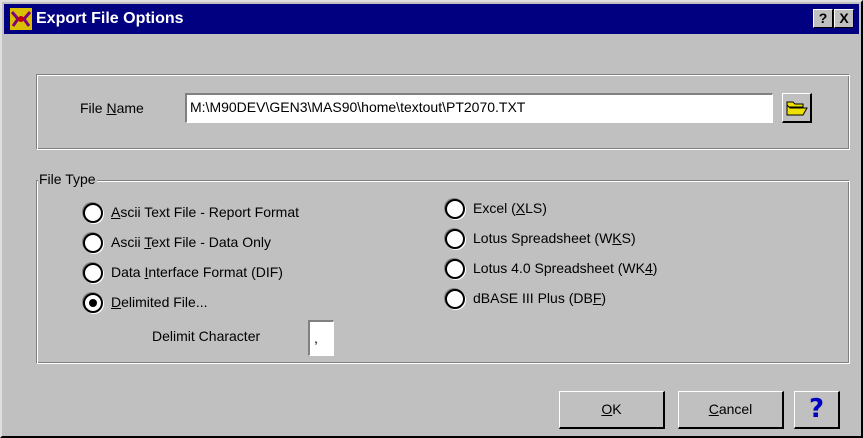 This screenshot has height=438, width=863. Describe the element at coordinates (191, 242) in the screenshot. I see `radio-label: Ascii Text File - Data Only` at that location.